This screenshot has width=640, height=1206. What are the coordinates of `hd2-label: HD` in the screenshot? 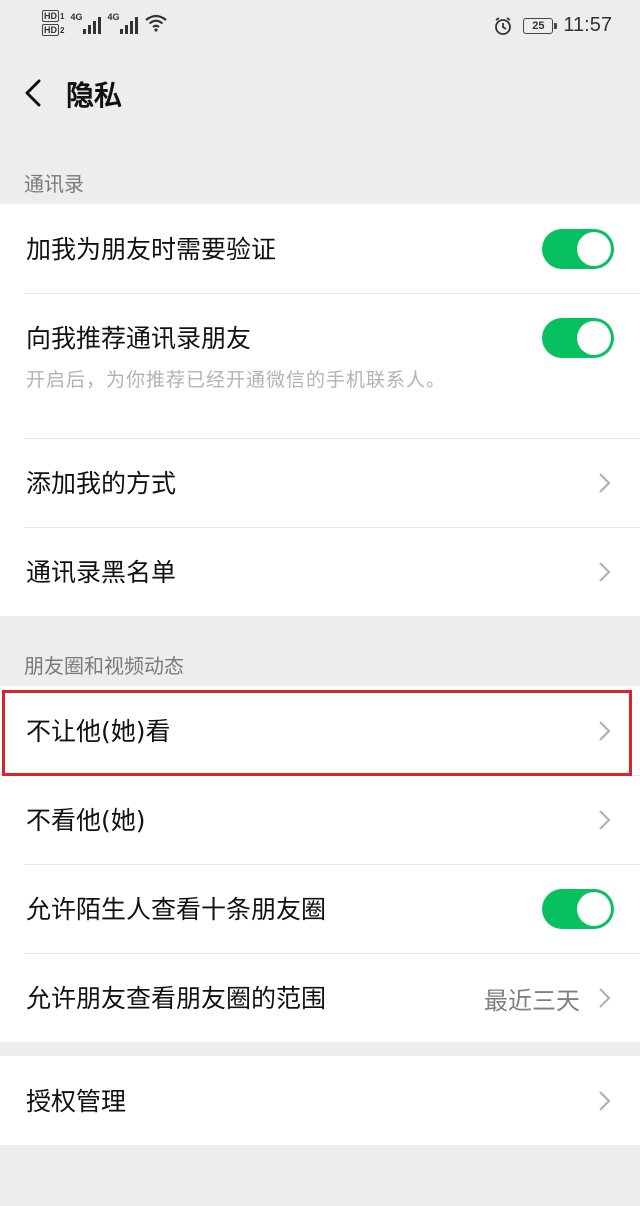 It's located at (50, 30).